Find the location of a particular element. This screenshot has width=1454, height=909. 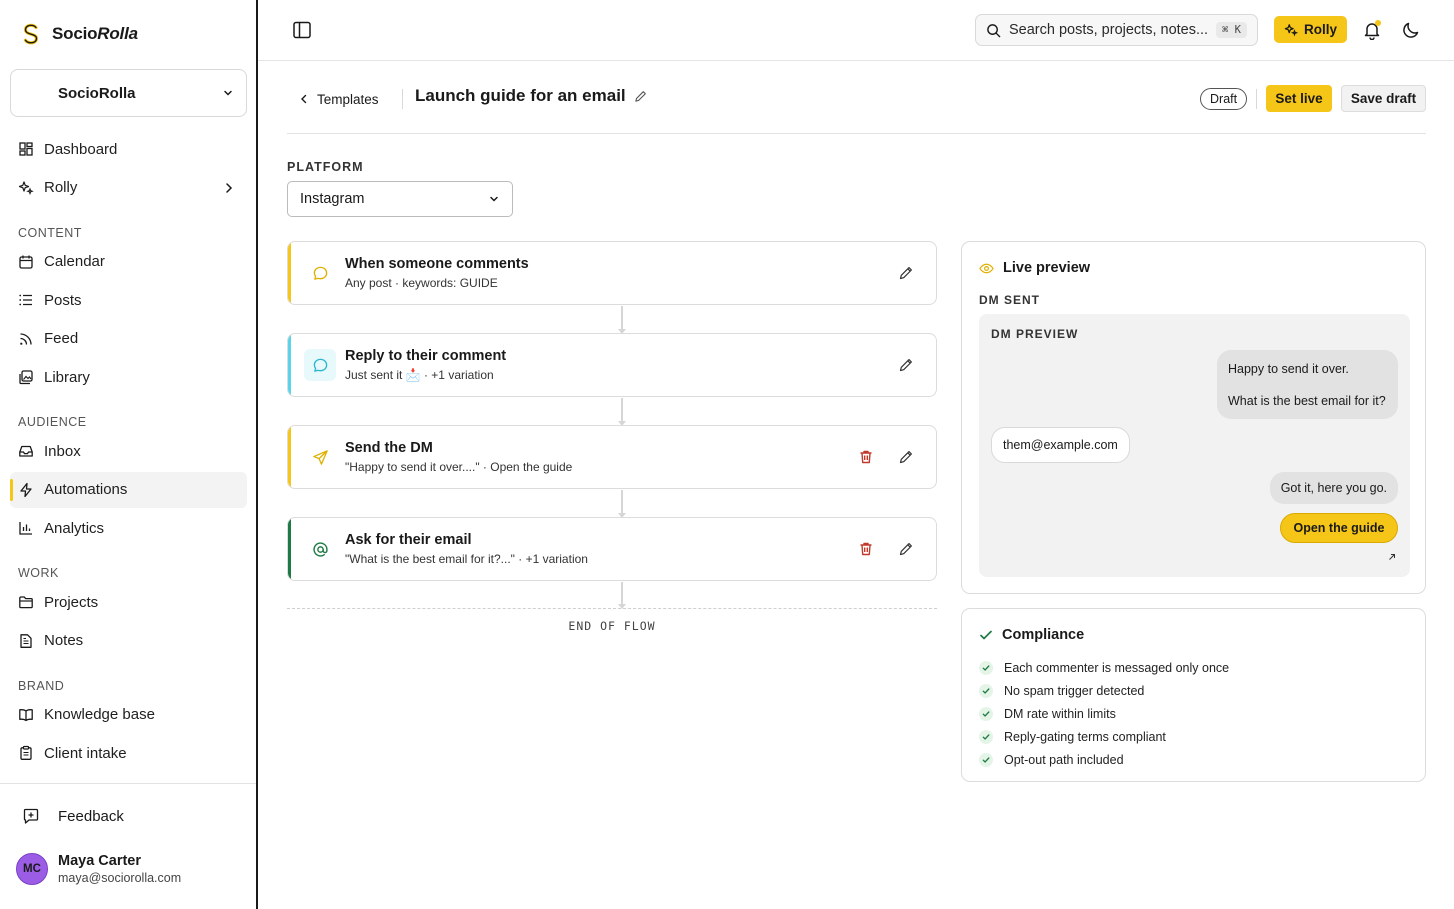

workspace-switcher: SocioRolla is located at coordinates (128, 93).